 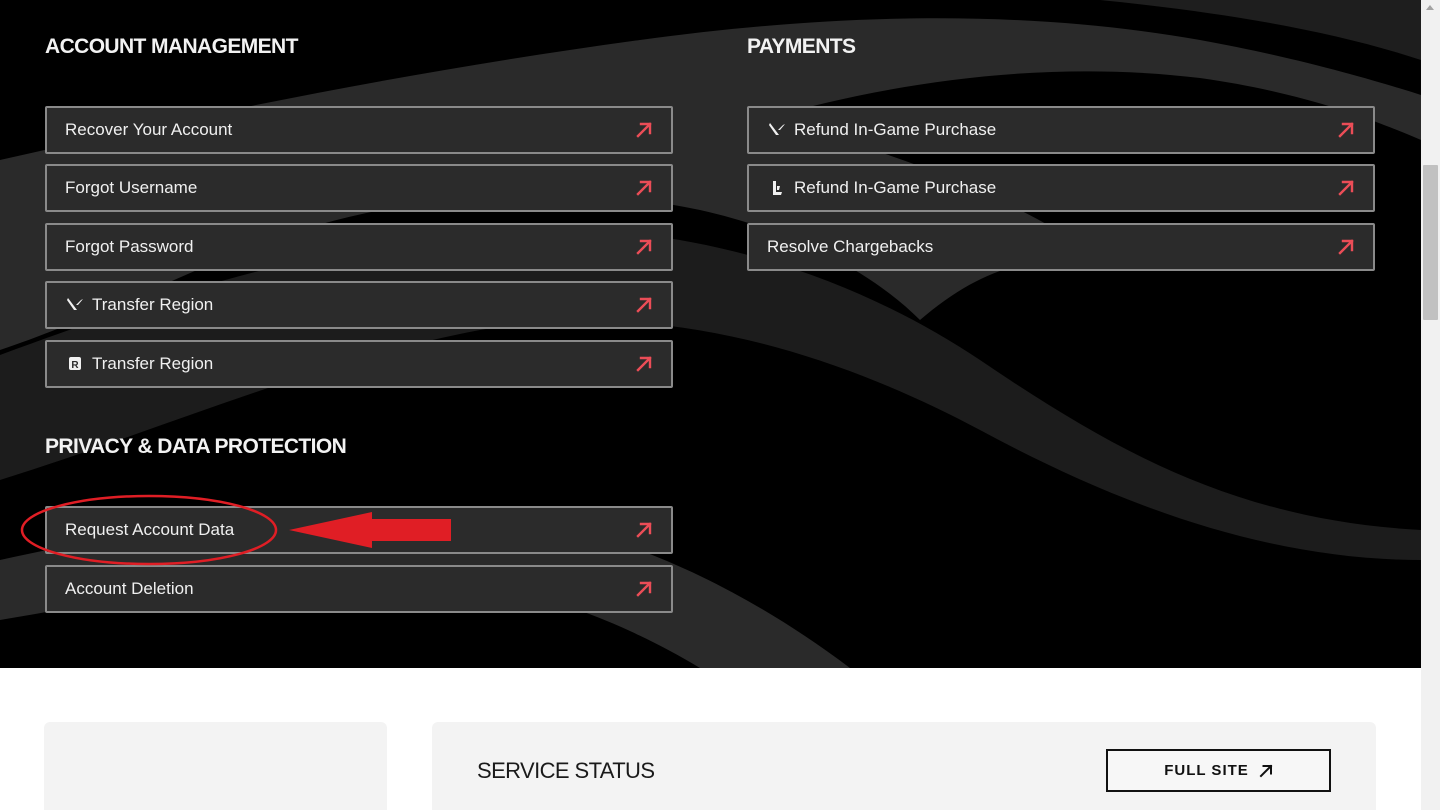 What do you see at coordinates (215, 766) in the screenshot?
I see `info-card` at bounding box center [215, 766].